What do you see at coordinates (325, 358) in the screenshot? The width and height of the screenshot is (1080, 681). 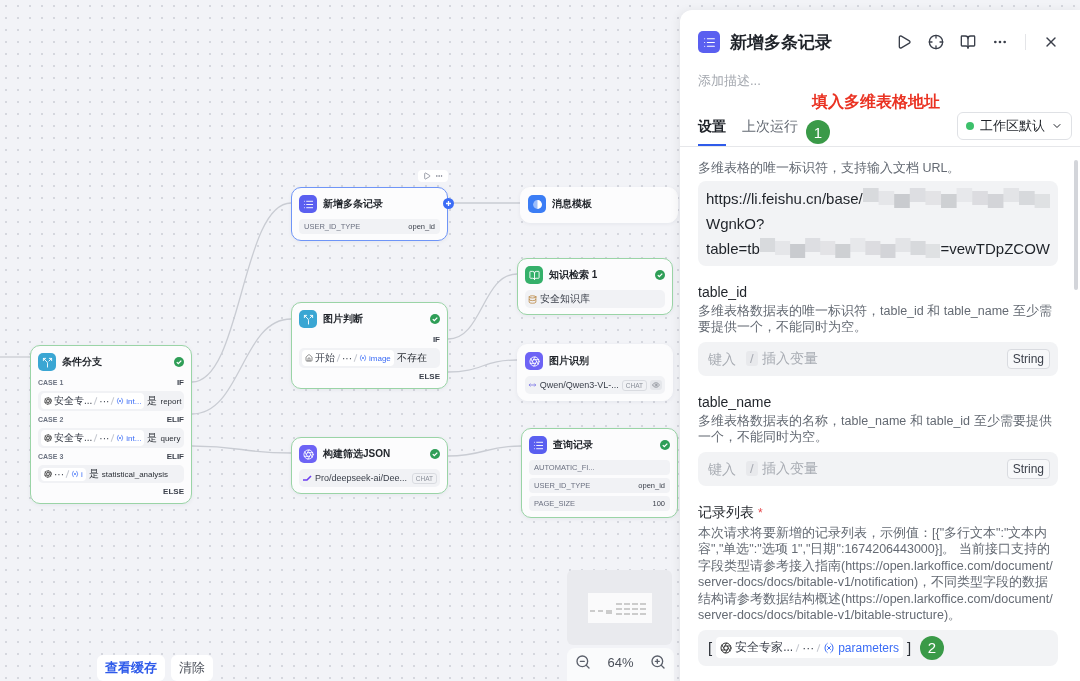 I see `path-text: 开始` at bounding box center [325, 358].